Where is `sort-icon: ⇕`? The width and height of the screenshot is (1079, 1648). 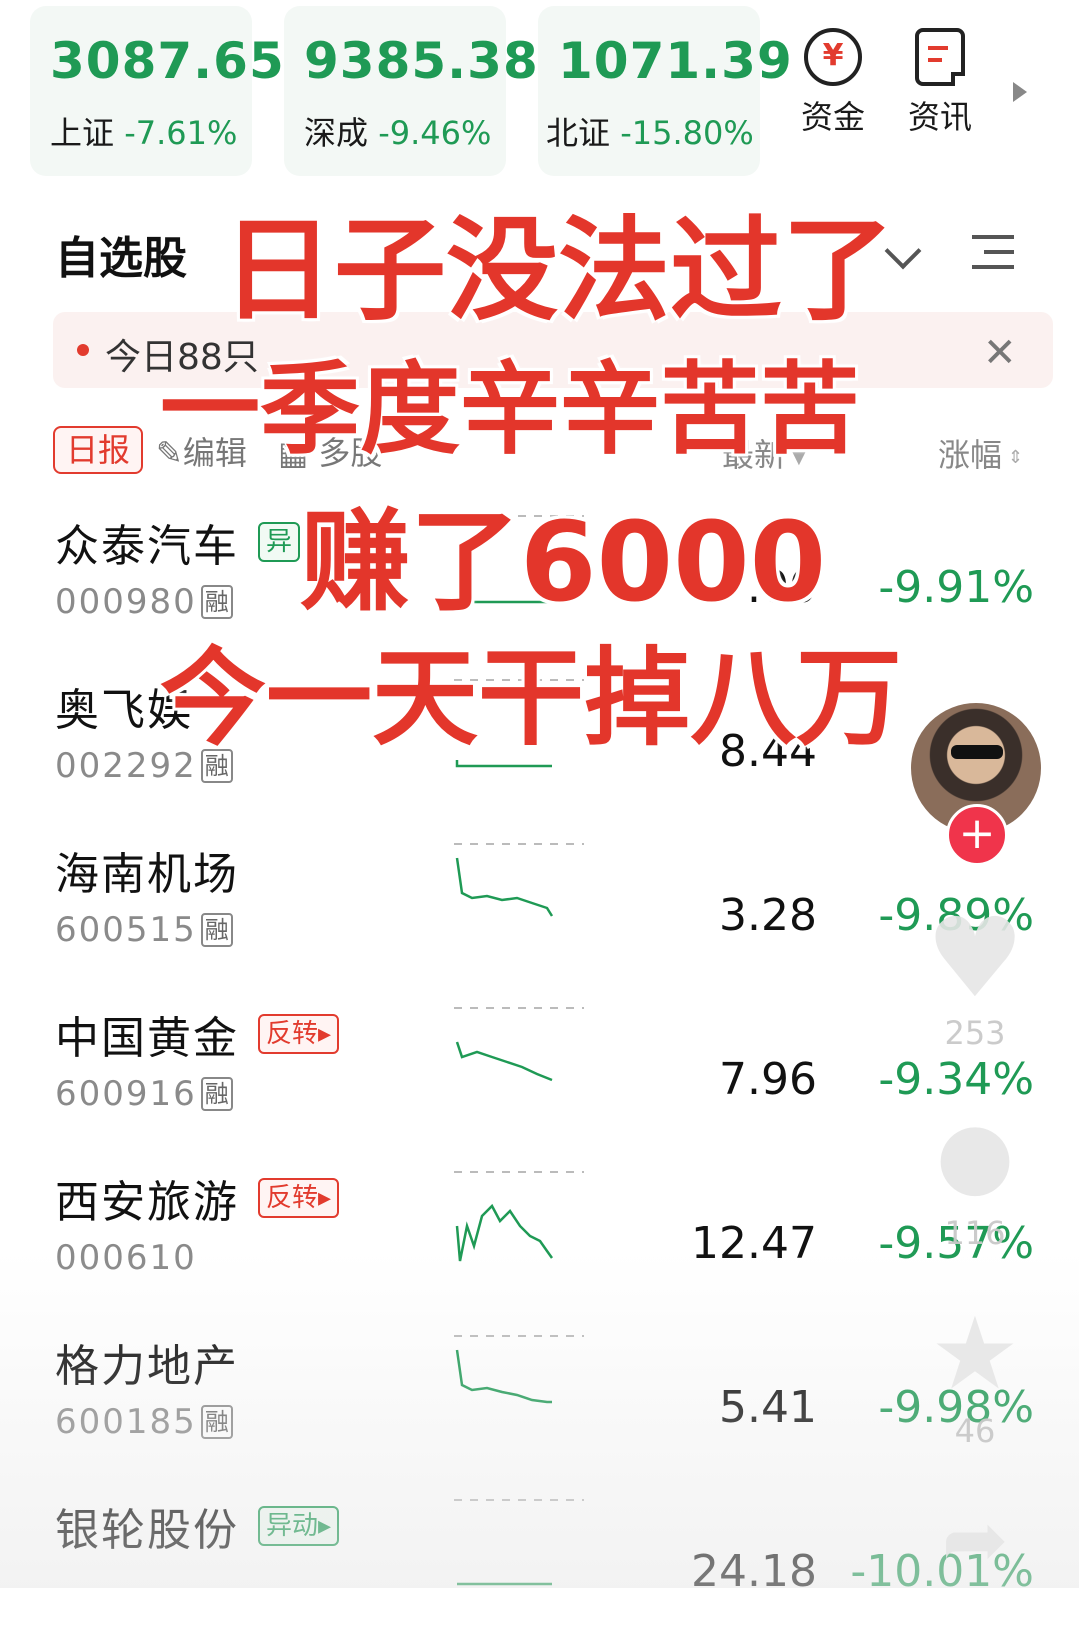
sort-icon: ⇕ is located at coordinates (1016, 457).